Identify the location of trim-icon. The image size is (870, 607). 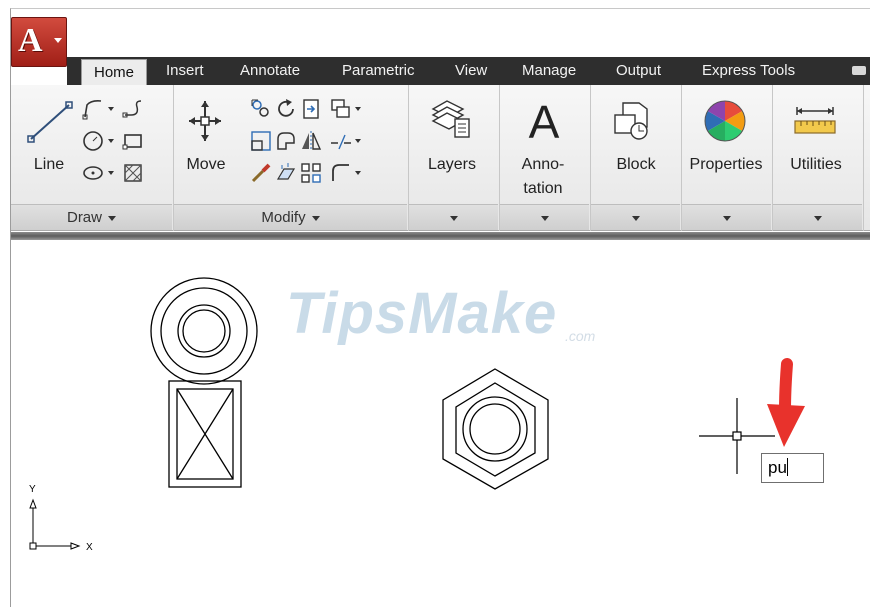
(311, 109).